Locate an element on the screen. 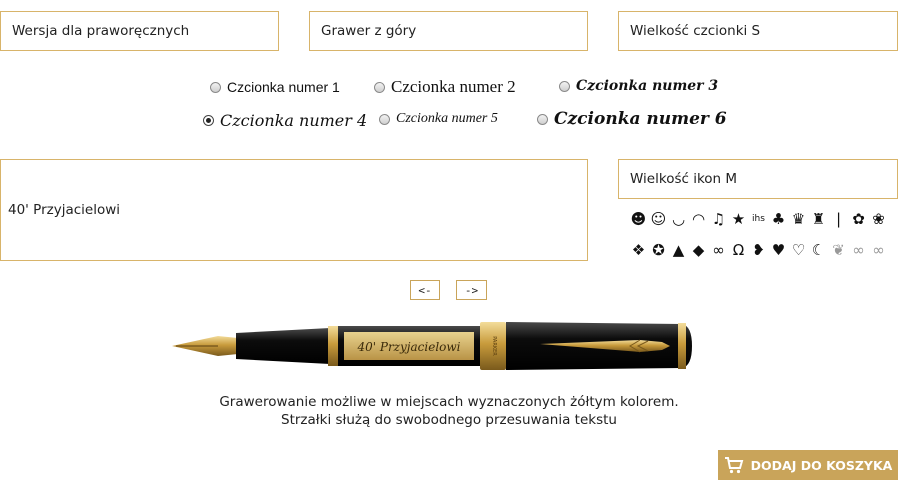 Image resolution: width=898 pixels, height=480 pixels. pen-engraving-text: 40' Przyjacielowi is located at coordinates (408, 347).